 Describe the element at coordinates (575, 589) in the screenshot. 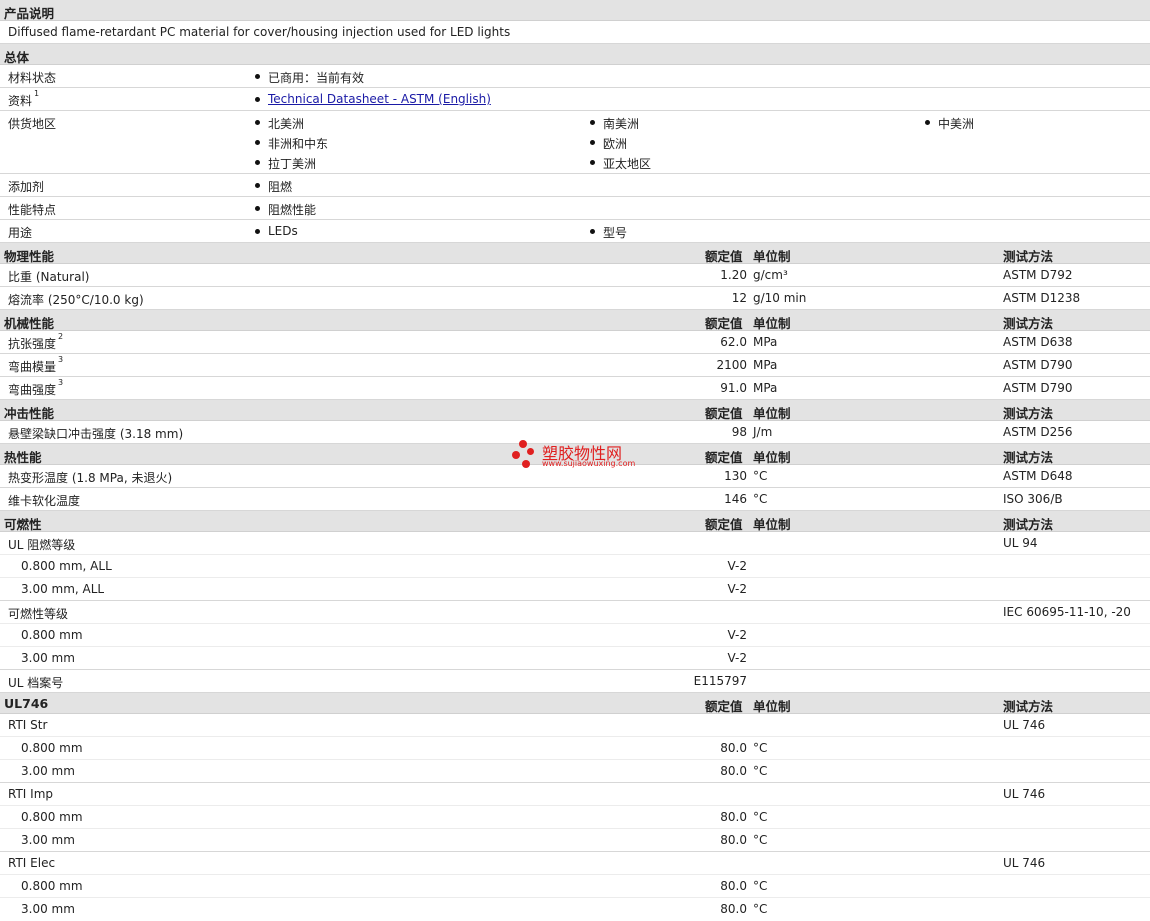

I see `property-subrow: 3.00 mm, ALL V-2` at that location.